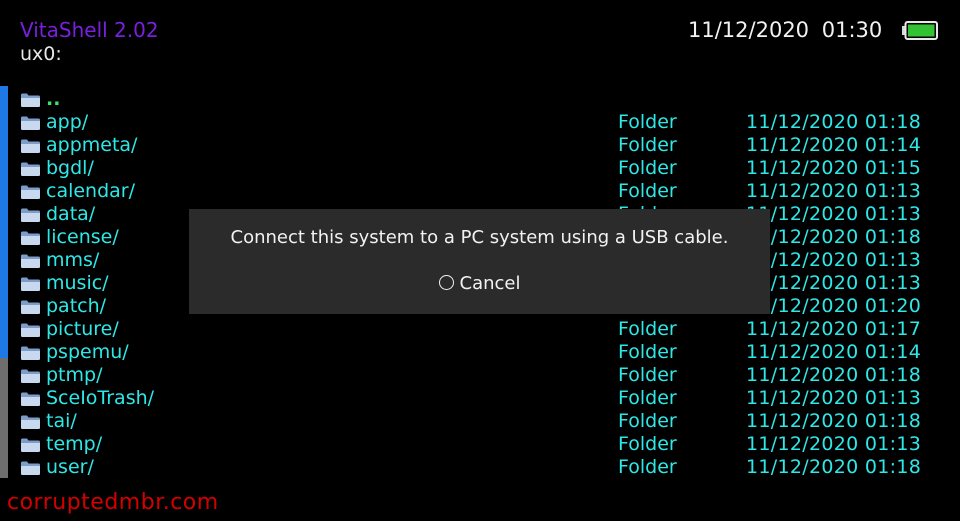 This screenshot has width=960, height=521. What do you see at coordinates (74, 375) in the screenshot?
I see `file-name: ptmp/` at bounding box center [74, 375].